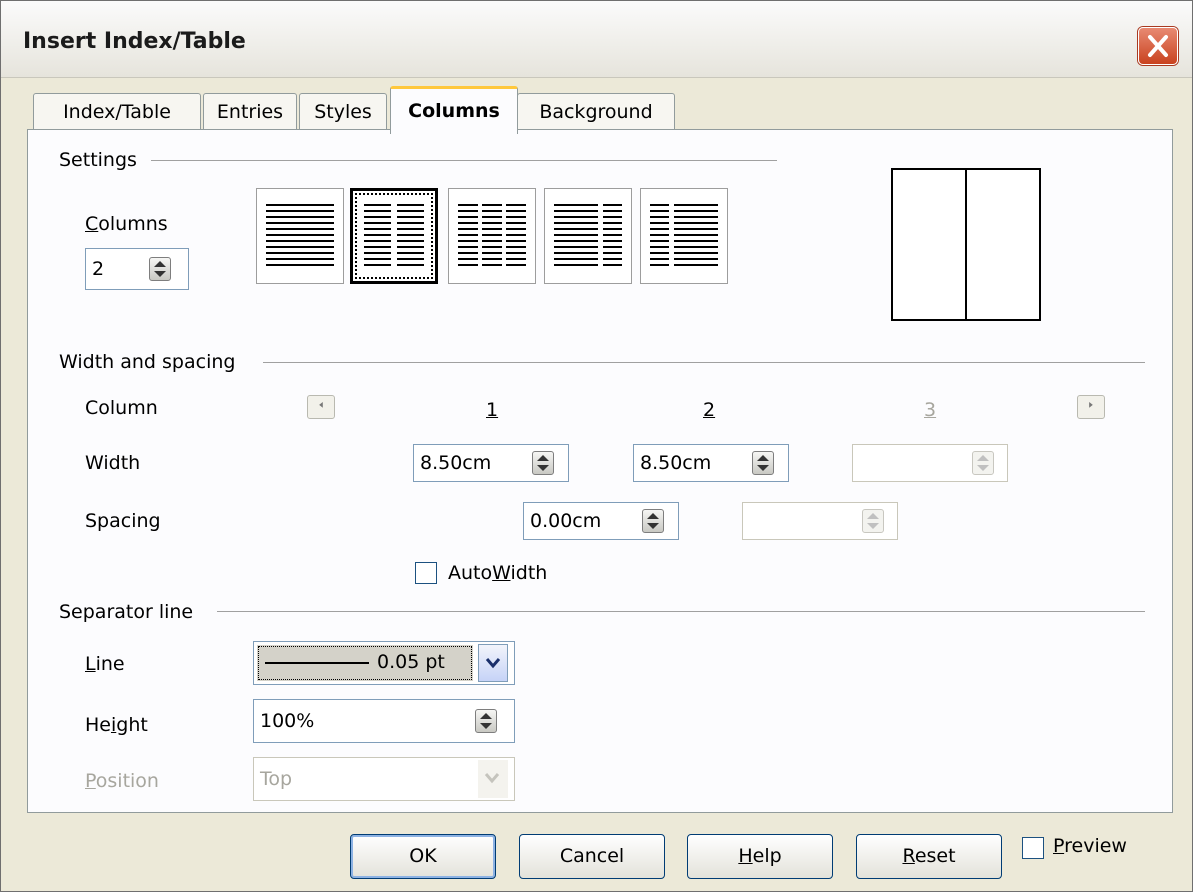 The image size is (1193, 892). I want to click on layout-two-columns, so click(394, 236).